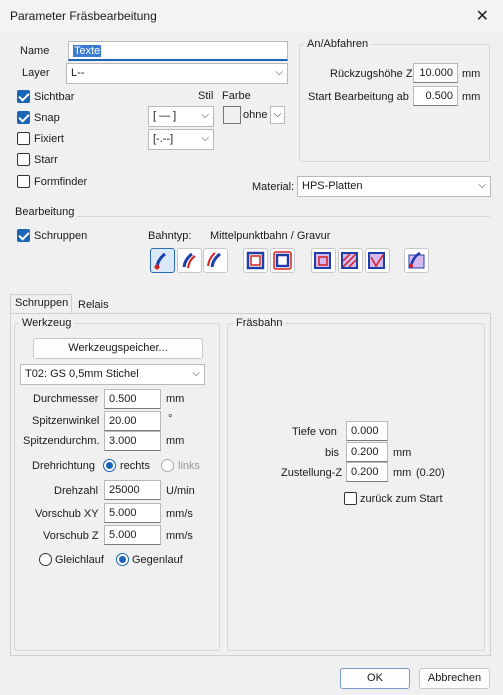 The height and width of the screenshot is (695, 503). What do you see at coordinates (179, 514) in the screenshot?
I see `vorschub-xy-unit: mm/s` at bounding box center [179, 514].